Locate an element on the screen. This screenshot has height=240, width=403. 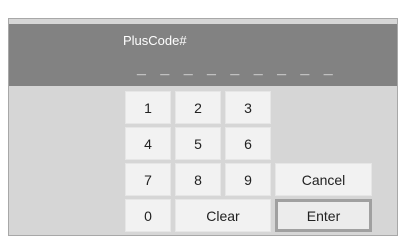
dialog-title: PlusCode# is located at coordinates (155, 40).